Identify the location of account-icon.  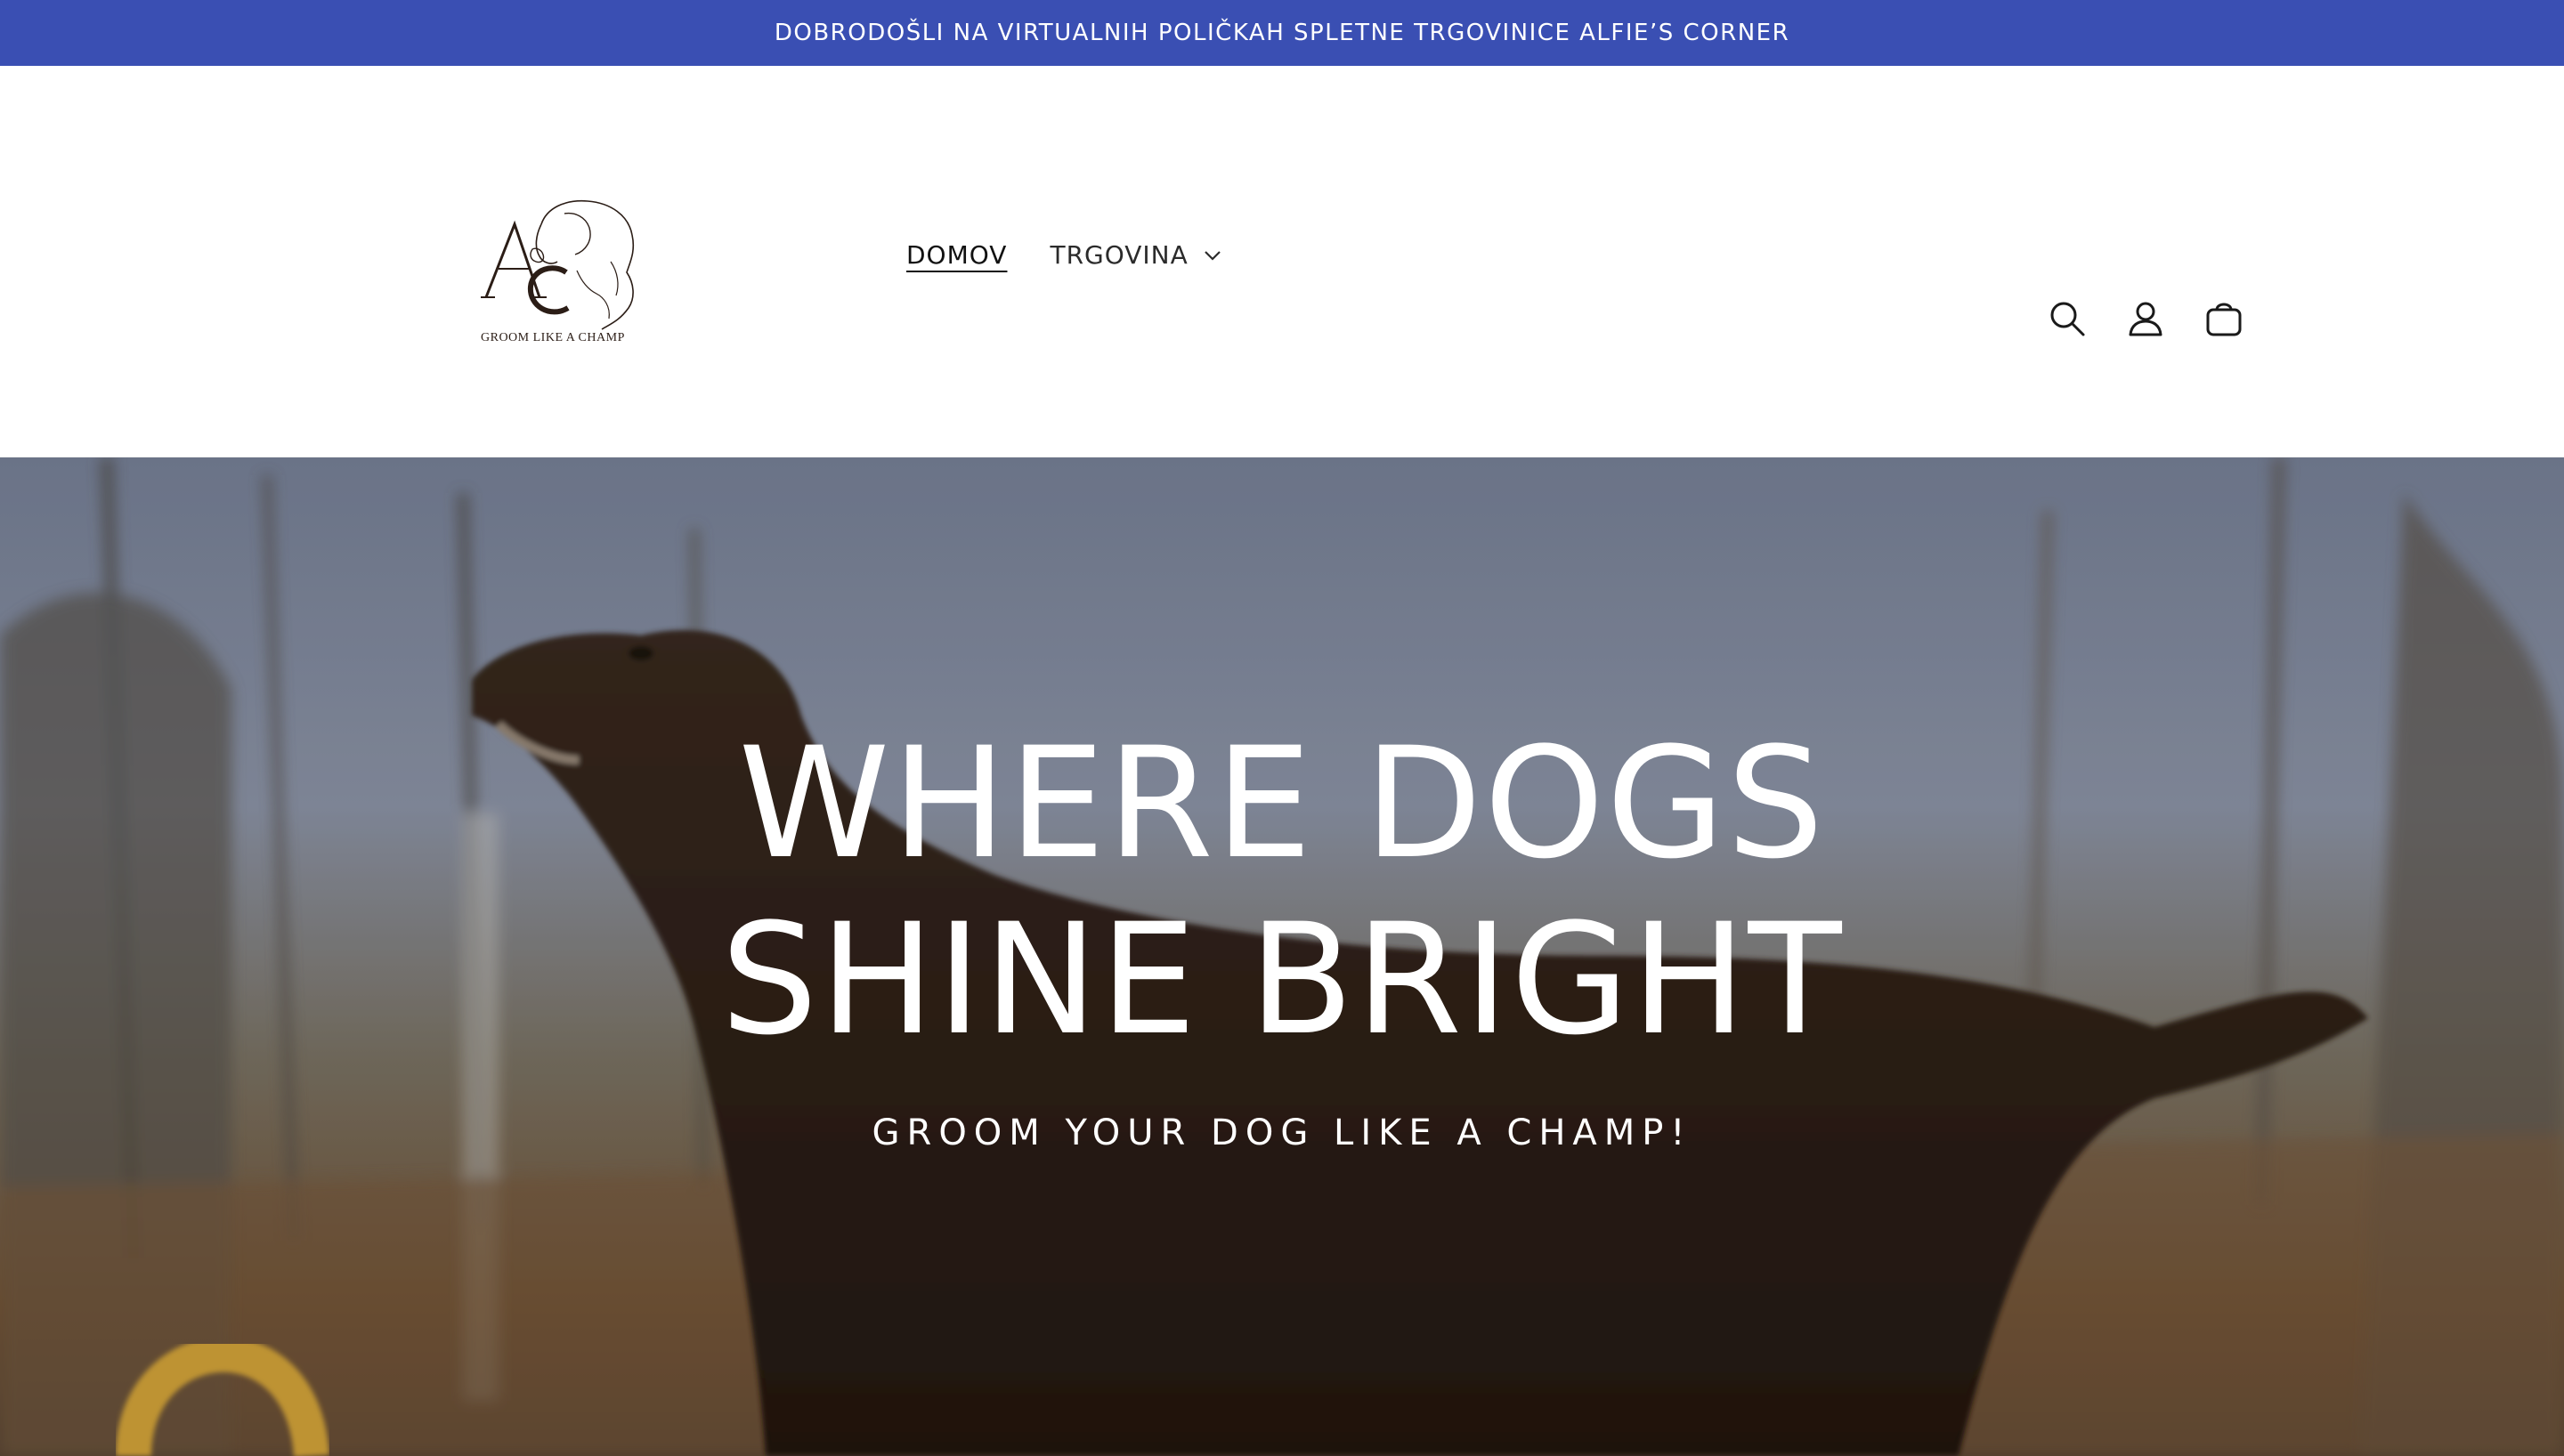
(2145, 319).